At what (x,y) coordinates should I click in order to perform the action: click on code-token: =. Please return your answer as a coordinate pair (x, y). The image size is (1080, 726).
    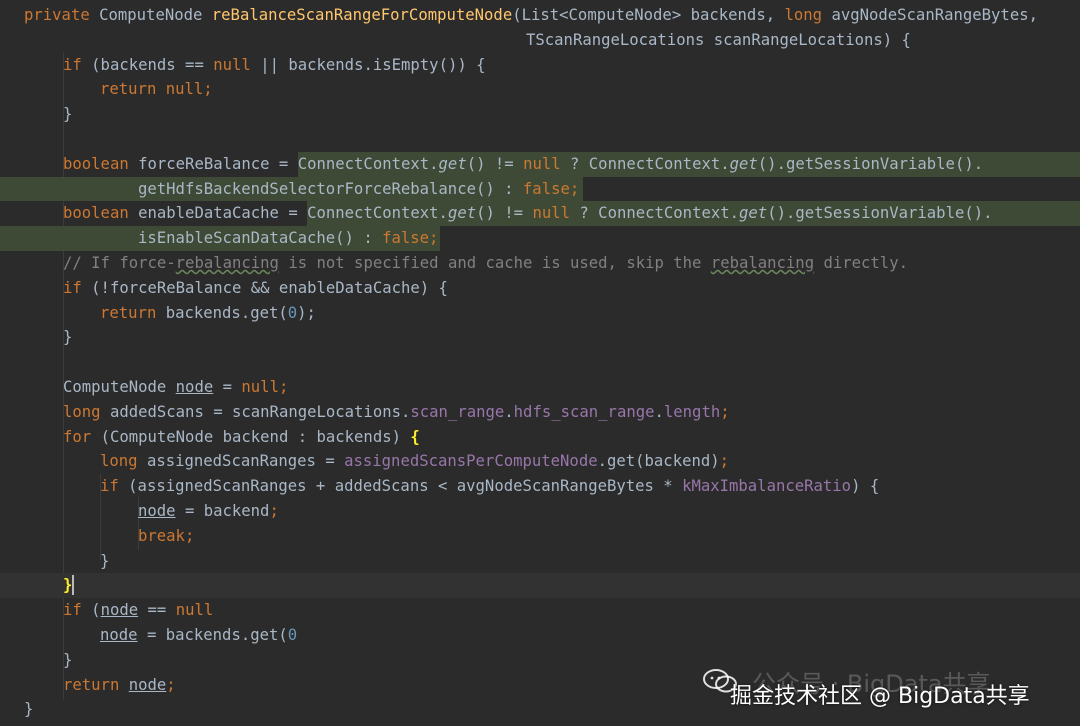
    Looking at the image, I should click on (227, 387).